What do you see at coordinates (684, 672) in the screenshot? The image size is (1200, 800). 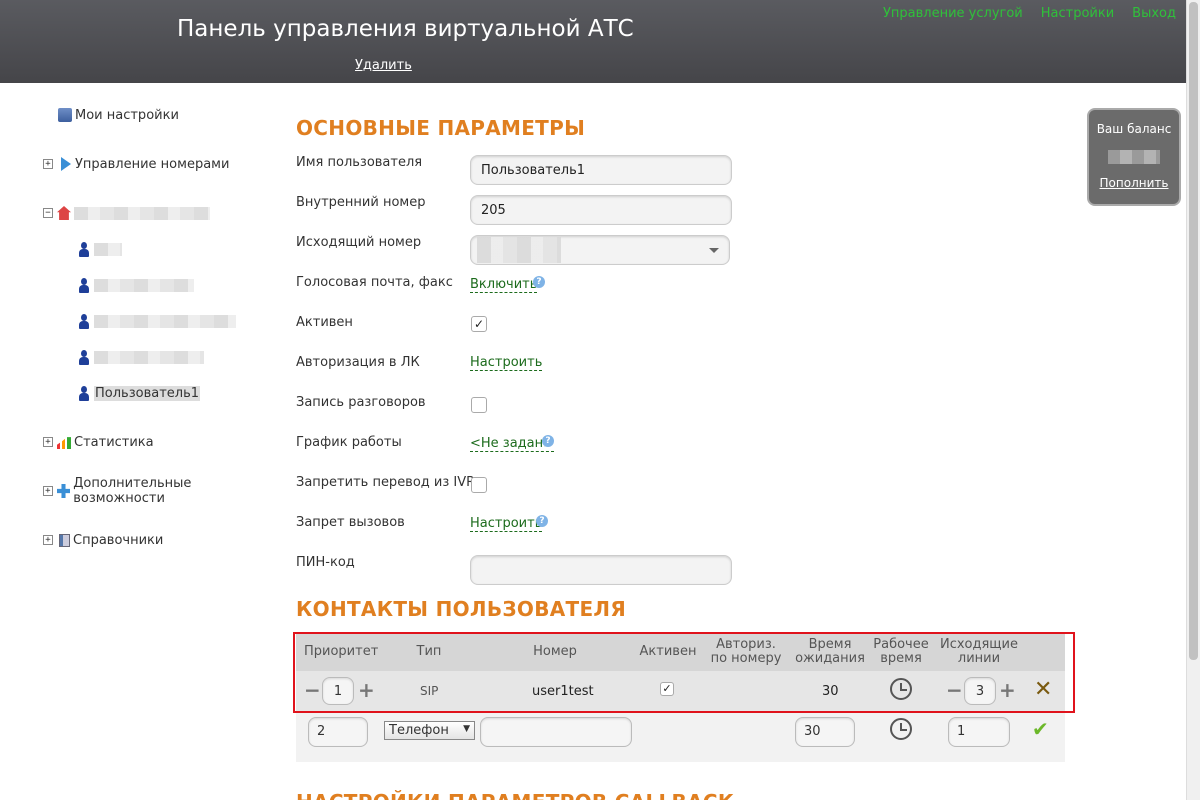 I see `highlight-box` at bounding box center [684, 672].